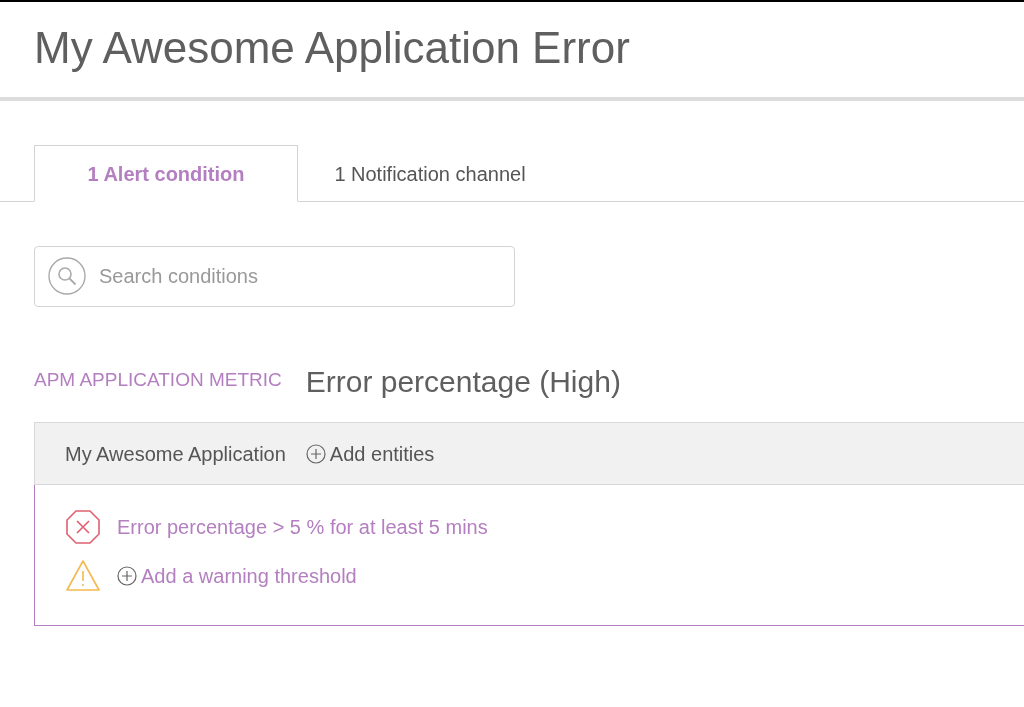 The image size is (1024, 707). Describe the element at coordinates (302, 527) in the screenshot. I see `threshold-link: Error percentage > 5 % for at least 5 mins` at that location.